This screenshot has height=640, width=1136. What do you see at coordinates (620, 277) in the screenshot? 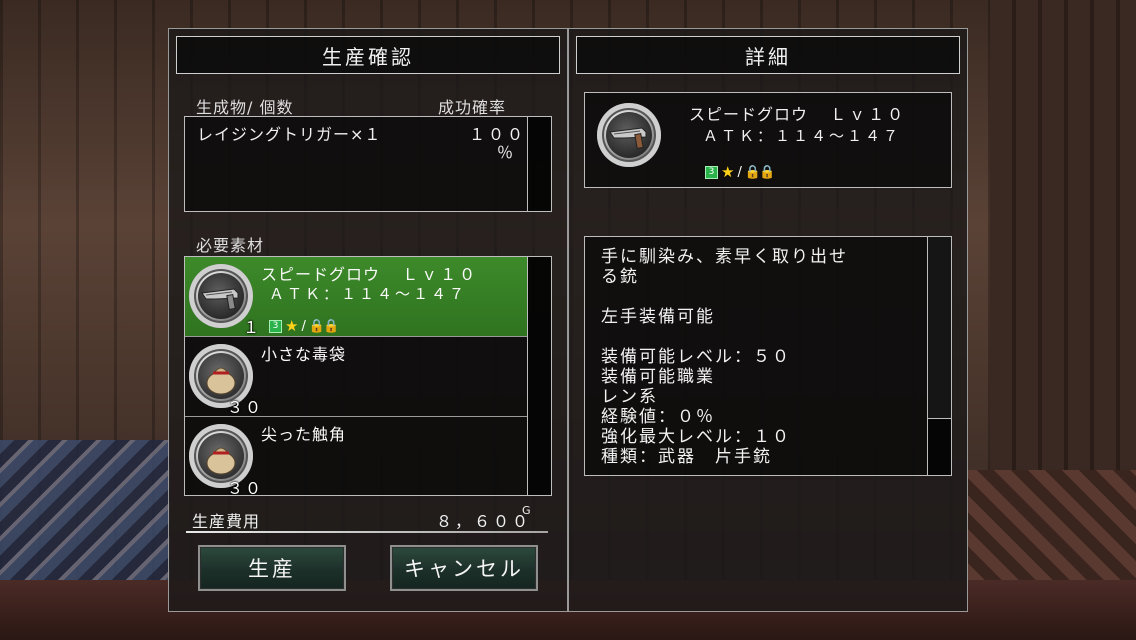
I see `description-line: る銃` at bounding box center [620, 277].